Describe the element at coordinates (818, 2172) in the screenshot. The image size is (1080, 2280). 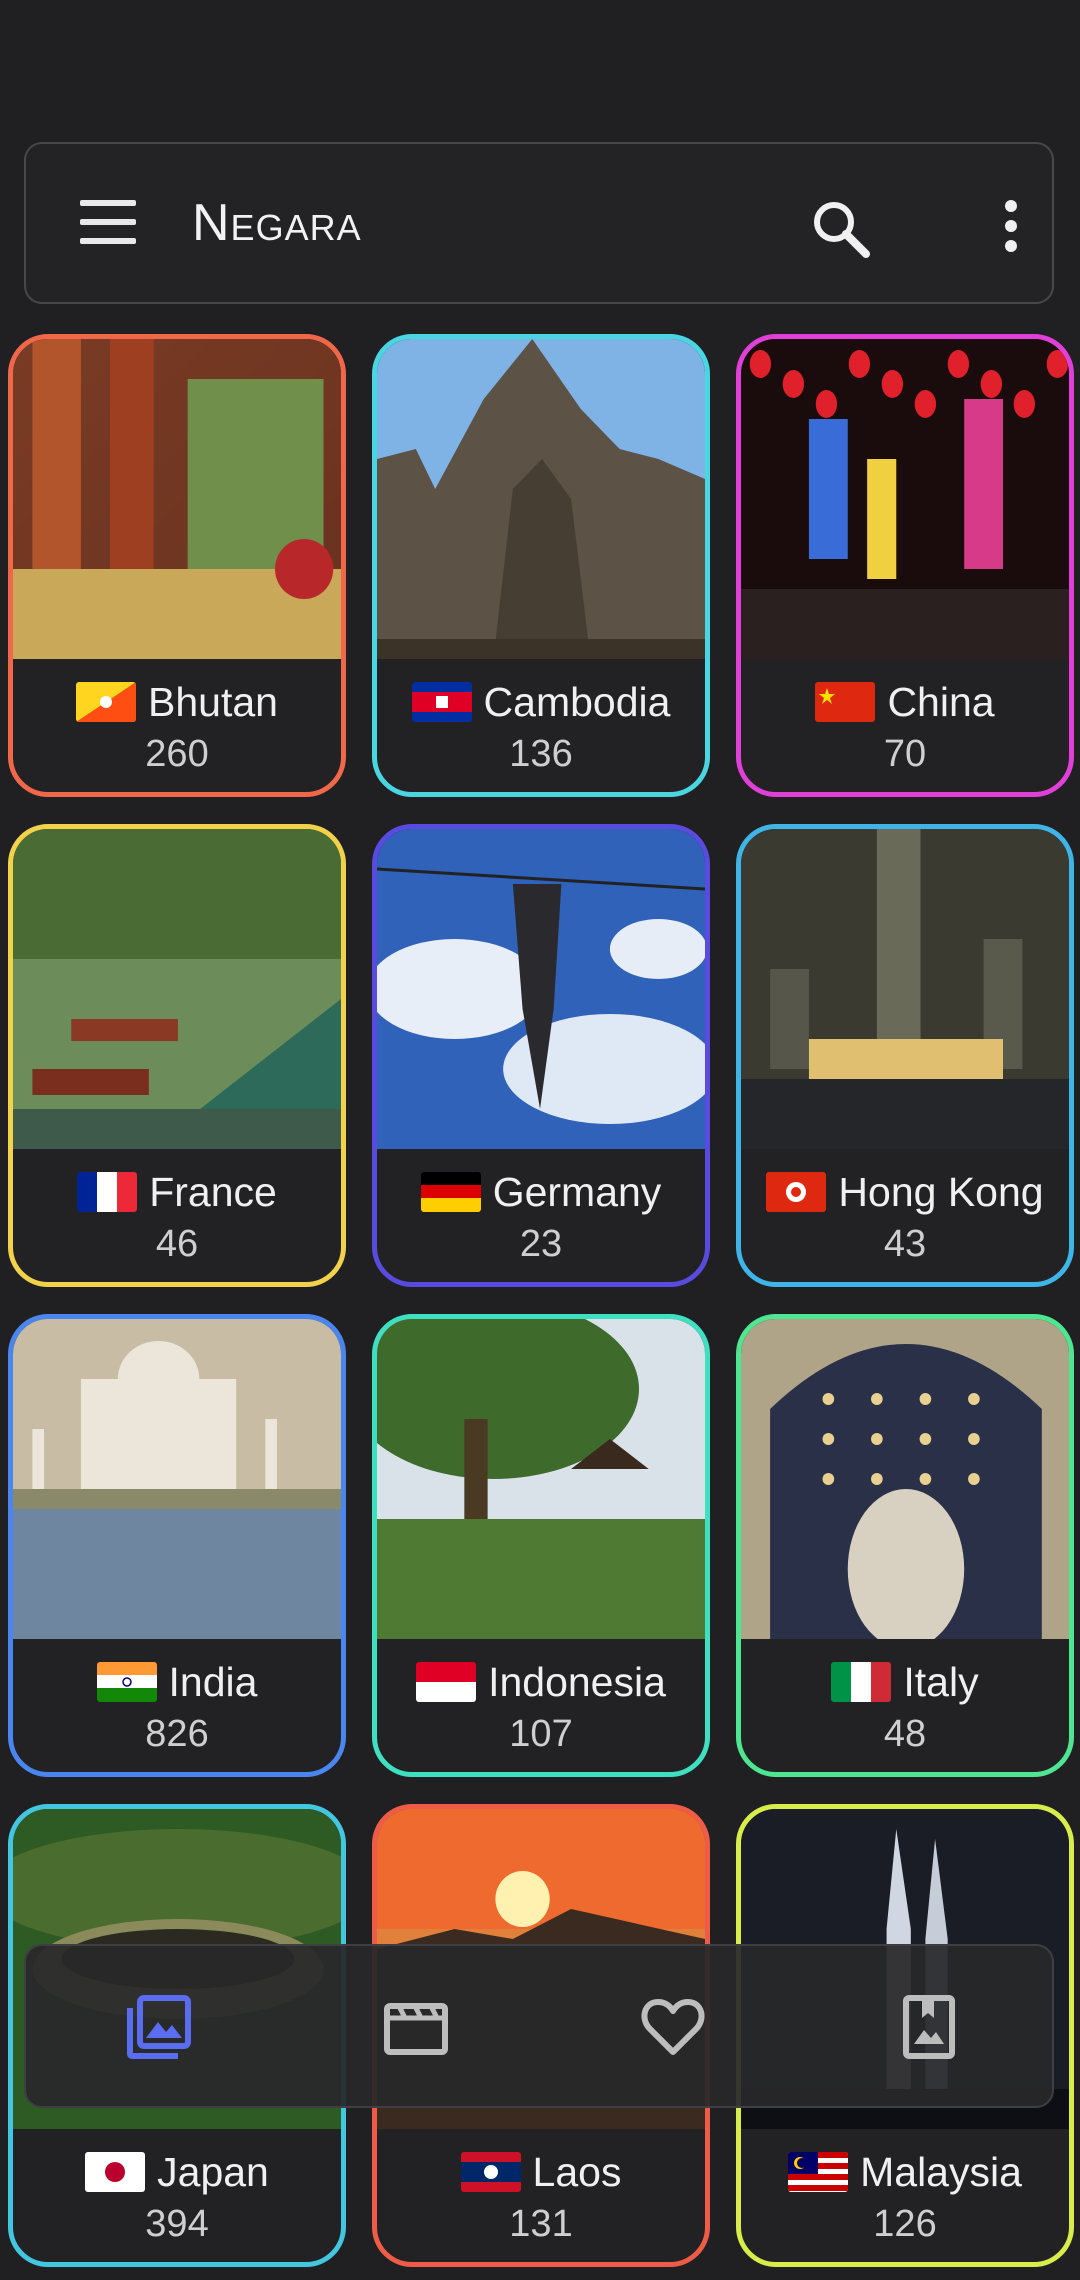
I see `malaysia-flag-icon` at that location.